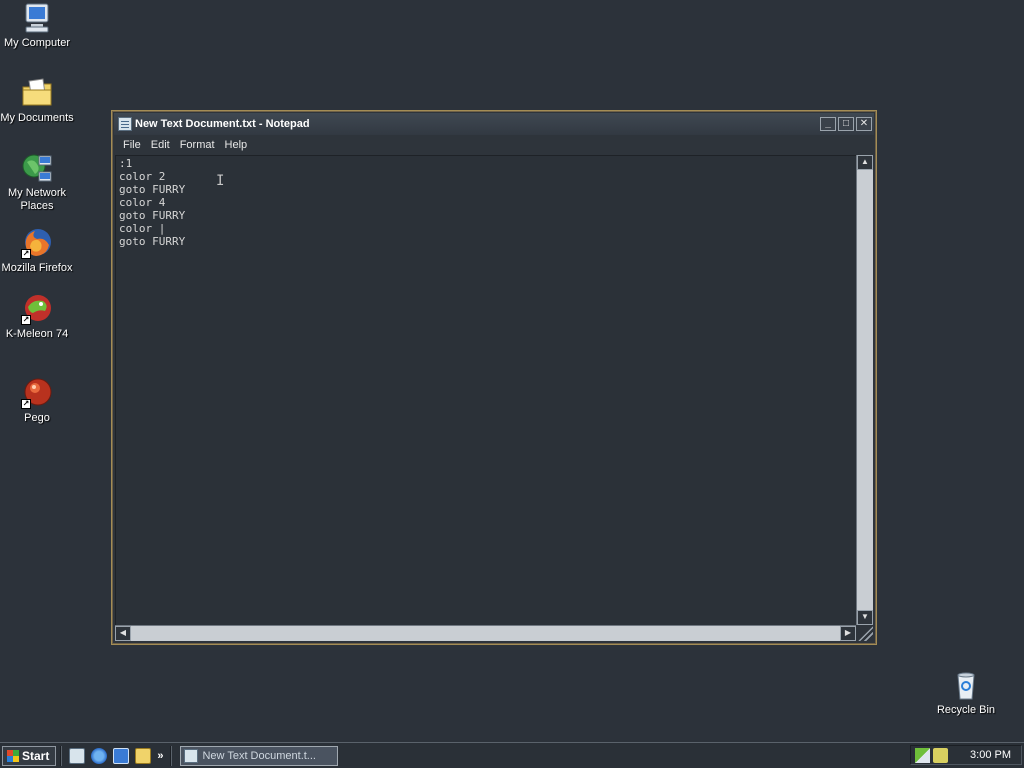  Describe the element at coordinates (966, 755) in the screenshot. I see `system-tray: 3:00 PM` at that location.